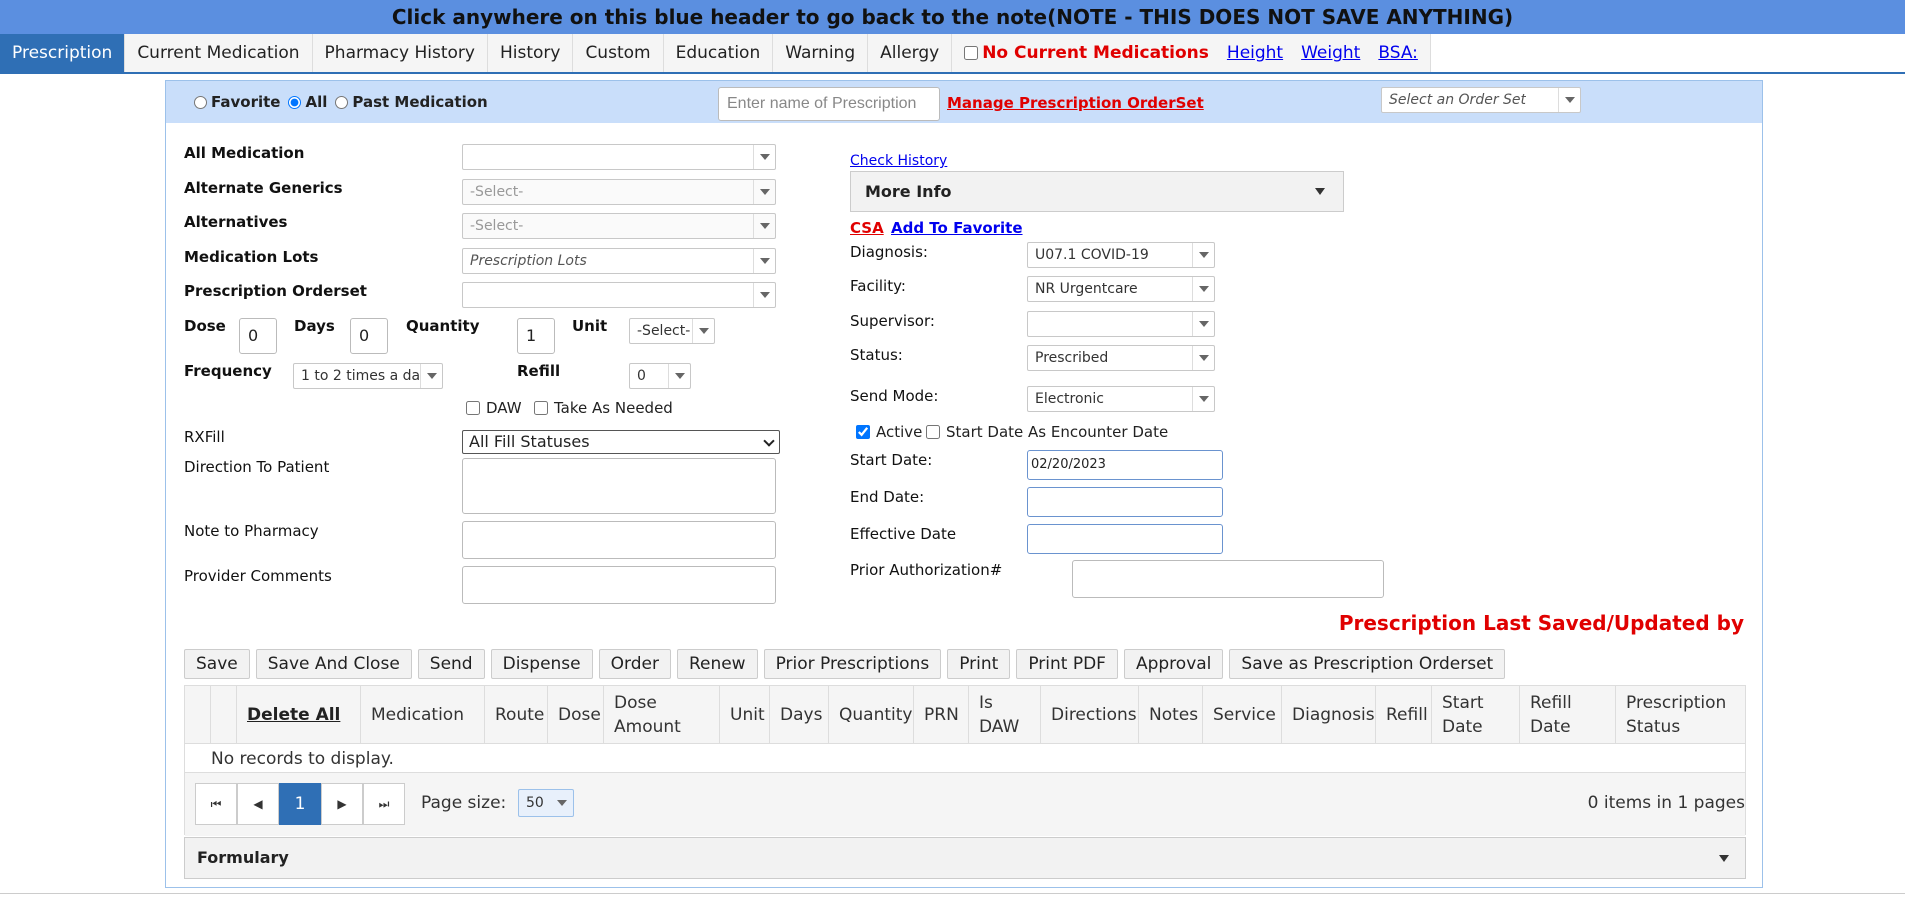 This screenshot has height=897, width=1905. Describe the element at coordinates (1173, 664) in the screenshot. I see `approval-button: Approval` at that location.